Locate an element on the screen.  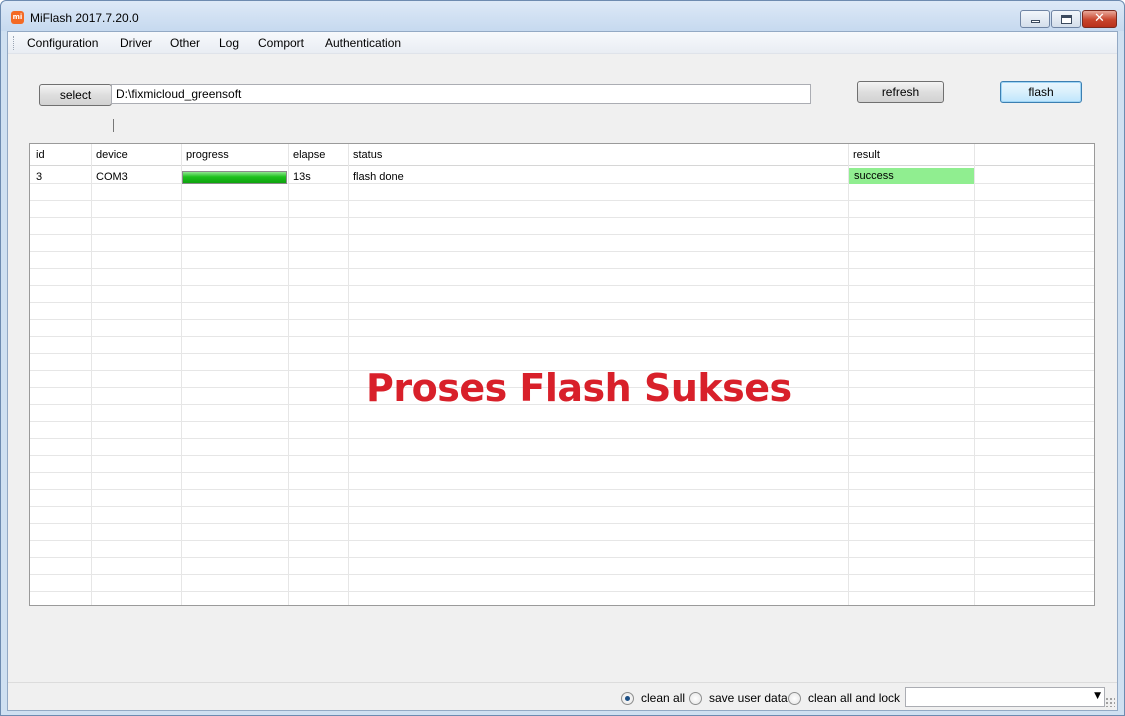
row-1-device: COM3 is located at coordinates (112, 177).